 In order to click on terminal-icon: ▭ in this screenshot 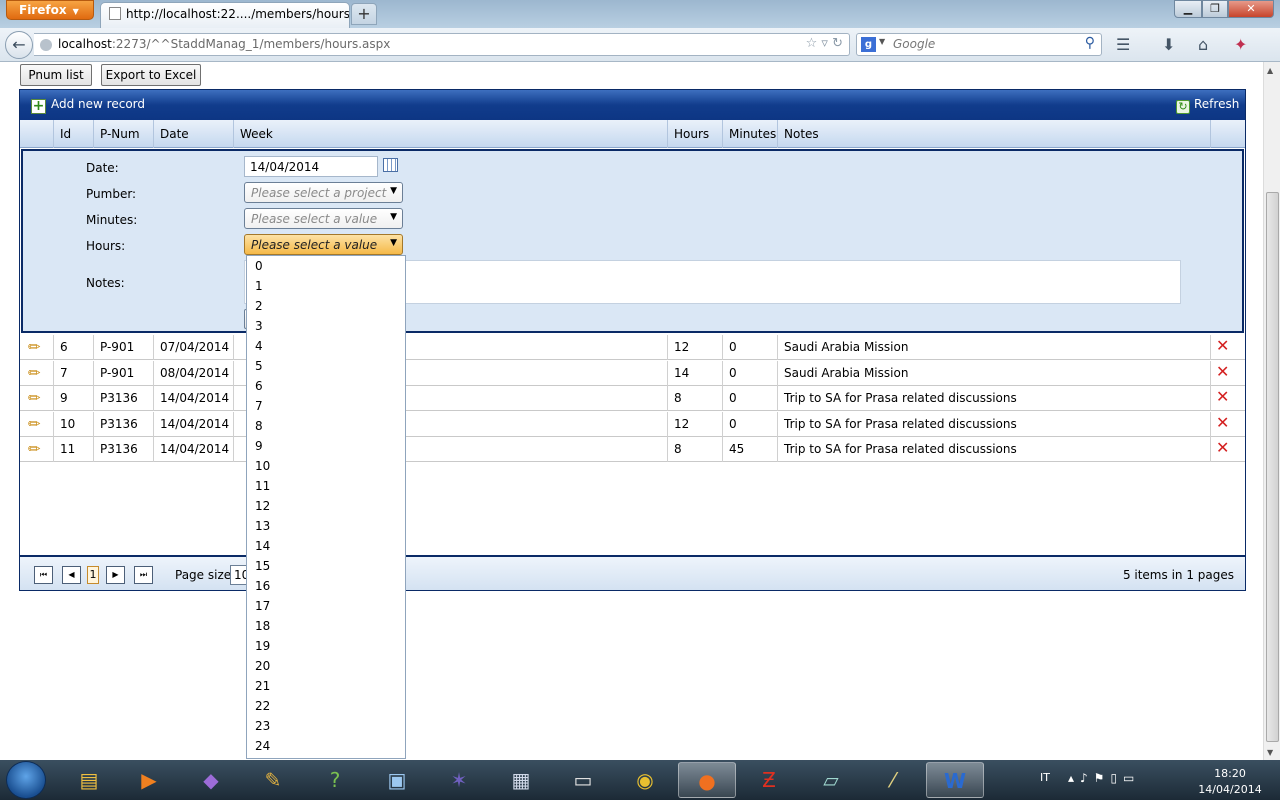, I will do `click(583, 780)`.